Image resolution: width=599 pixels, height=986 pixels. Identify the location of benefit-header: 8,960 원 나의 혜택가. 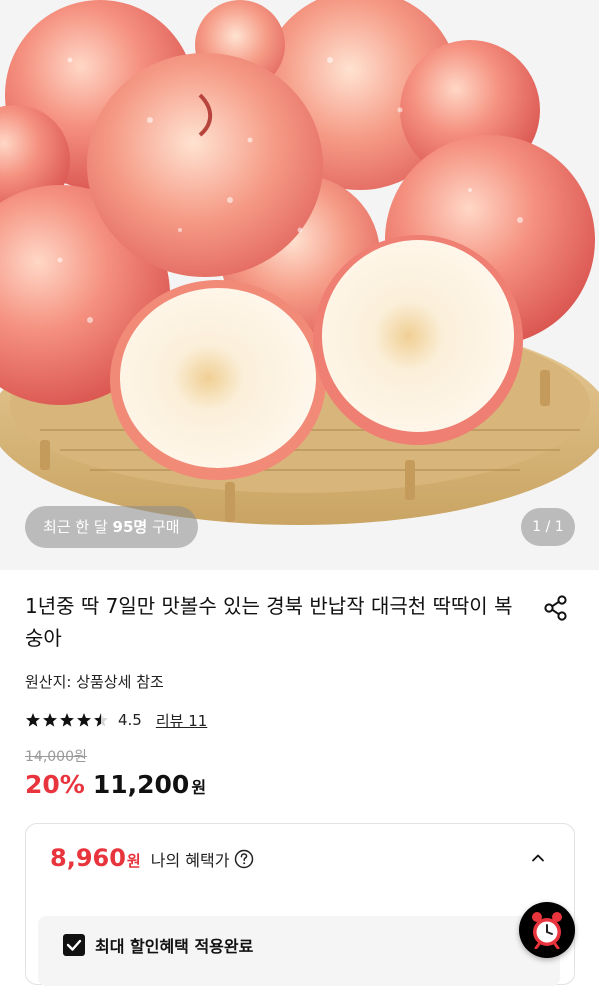
(152, 861).